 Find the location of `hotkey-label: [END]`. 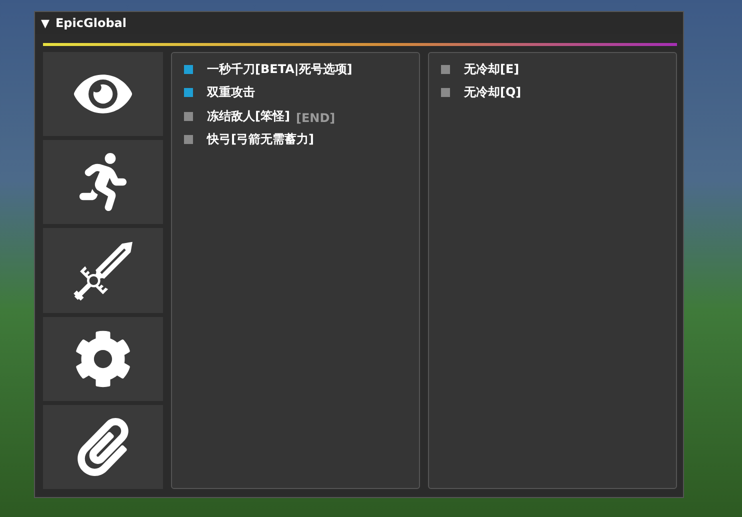

hotkey-label: [END] is located at coordinates (316, 118).